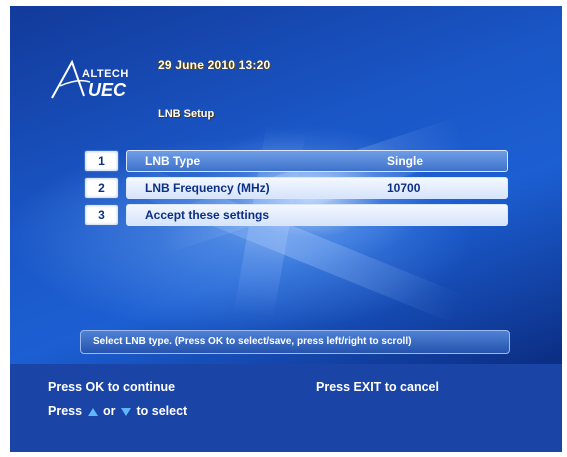 The height and width of the screenshot is (457, 567). What do you see at coordinates (112, 387) in the screenshot?
I see `ok-continue-hint: Press OK to continue` at bounding box center [112, 387].